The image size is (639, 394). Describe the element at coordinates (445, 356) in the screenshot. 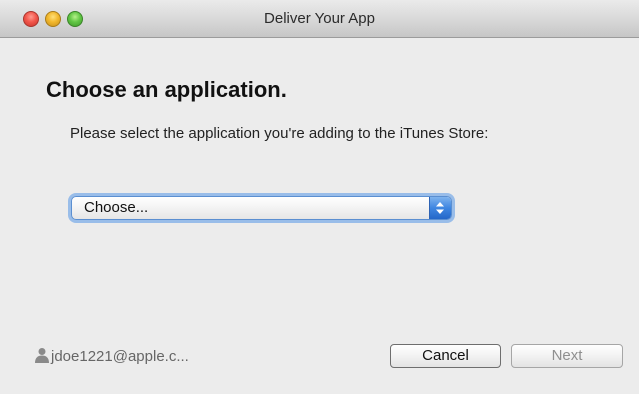

I see `cancel-button: Cancel` at that location.